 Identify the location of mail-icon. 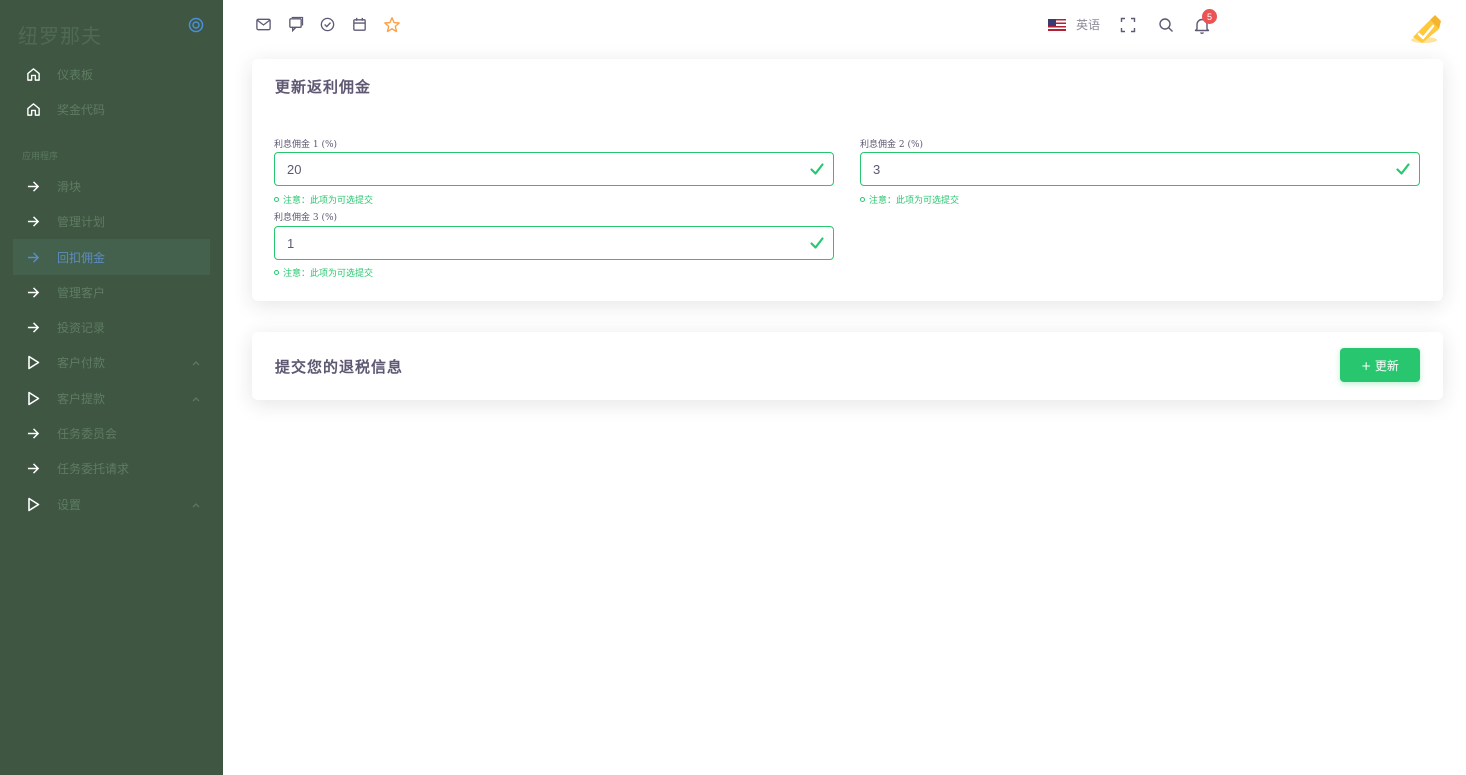
(263, 24).